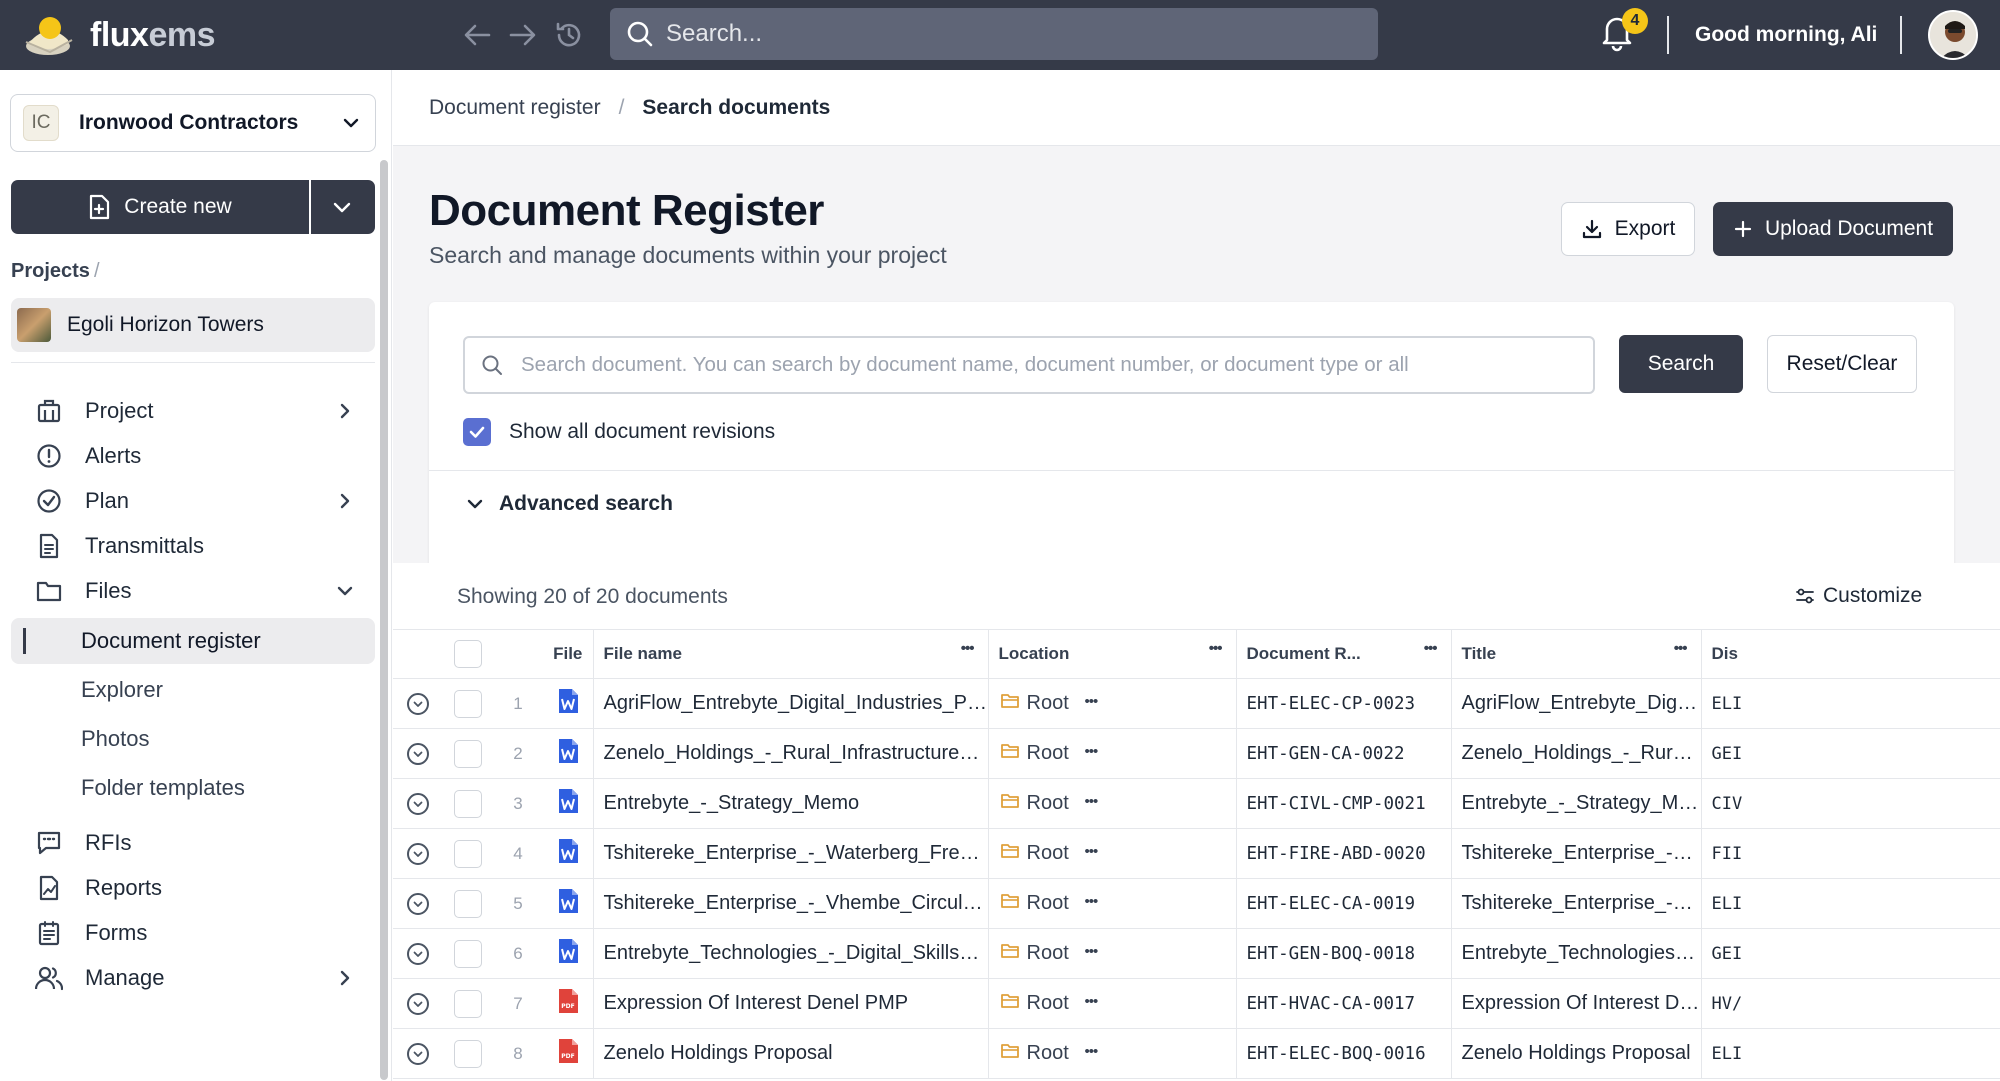 The image size is (2000, 1081). Describe the element at coordinates (1111, 654) in the screenshot. I see `header-location: Location •••` at that location.